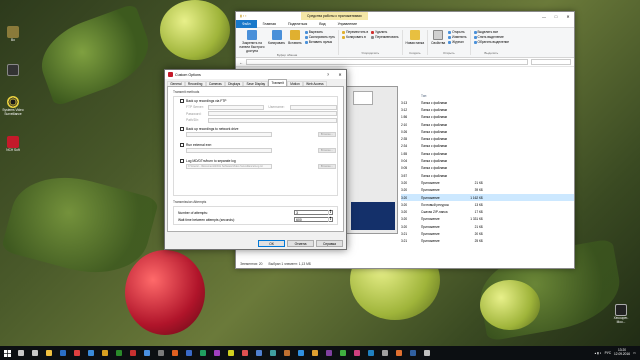  I want to click on taskbar-app-app6, so click(175, 353).